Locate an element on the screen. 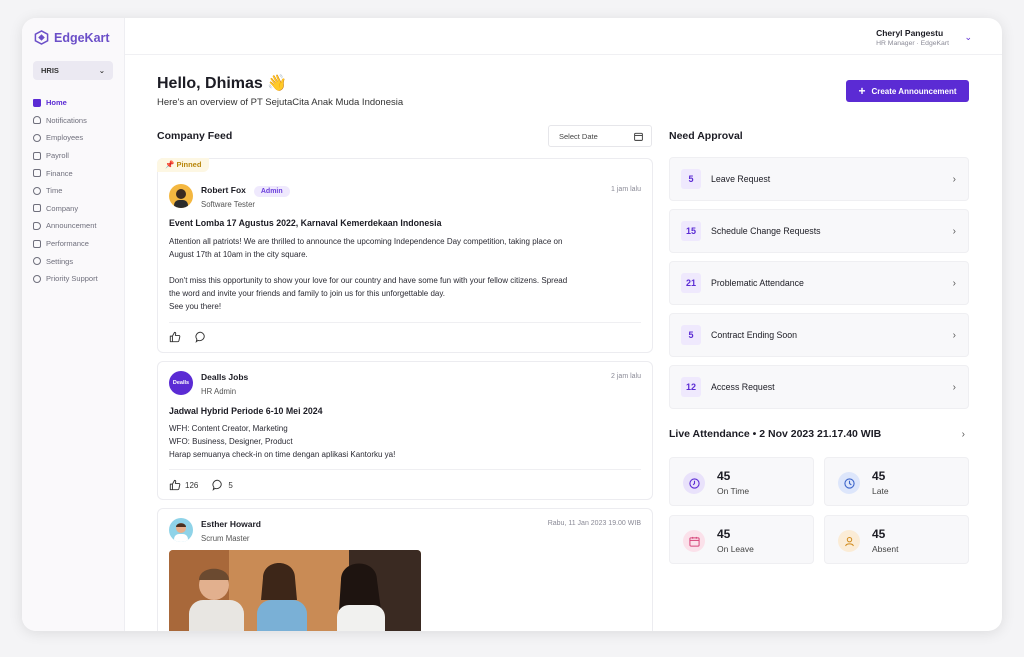 The height and width of the screenshot is (657, 1024). sidebar-item-home: Home is located at coordinates (65, 103).